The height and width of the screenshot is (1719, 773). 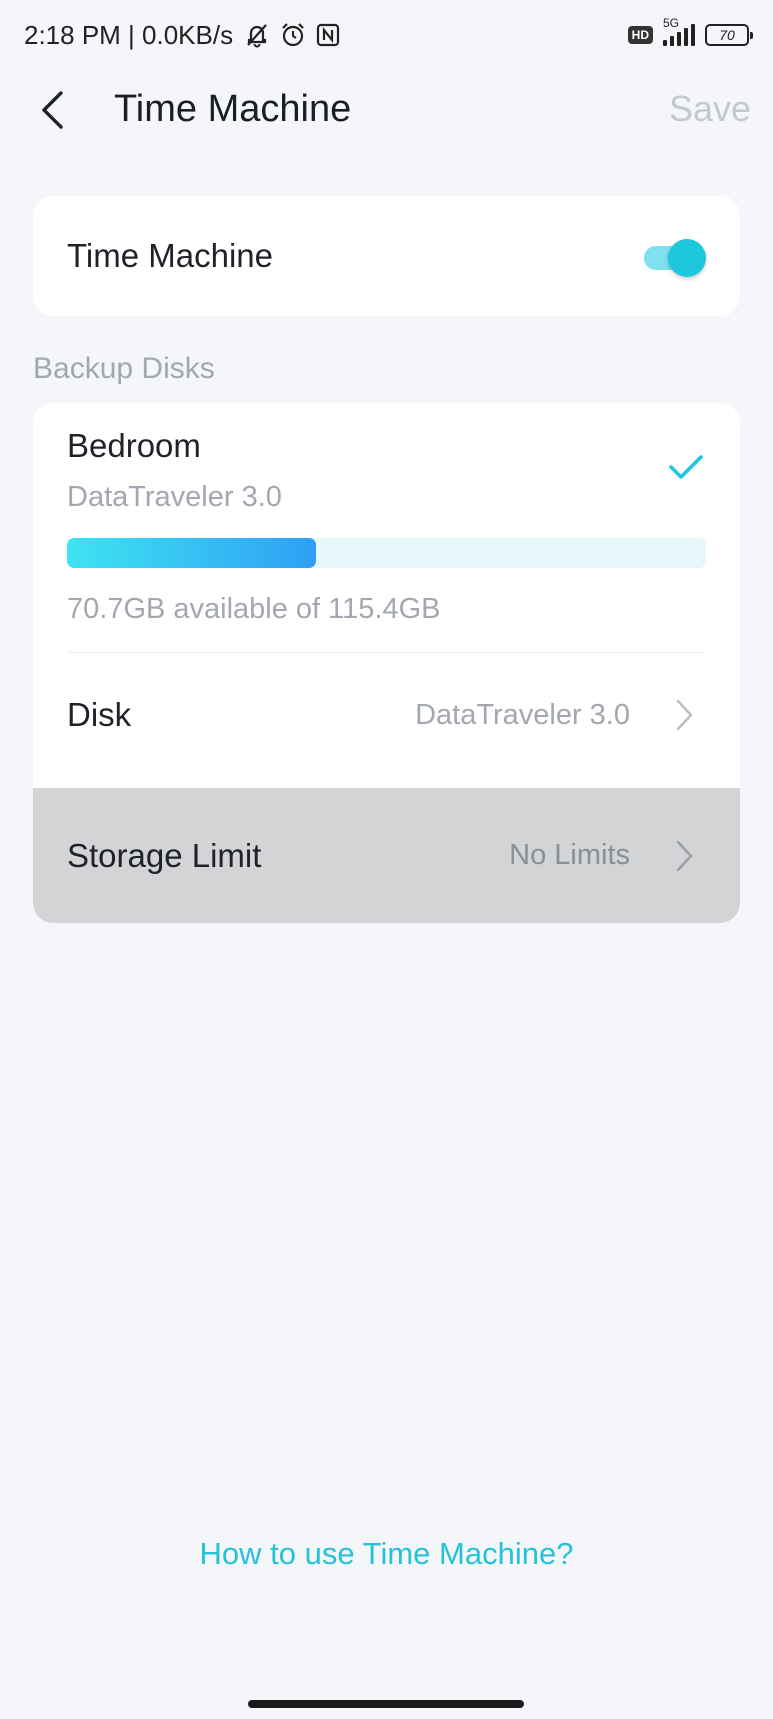 I want to click on battery-level: 70, so click(x=727, y=35).